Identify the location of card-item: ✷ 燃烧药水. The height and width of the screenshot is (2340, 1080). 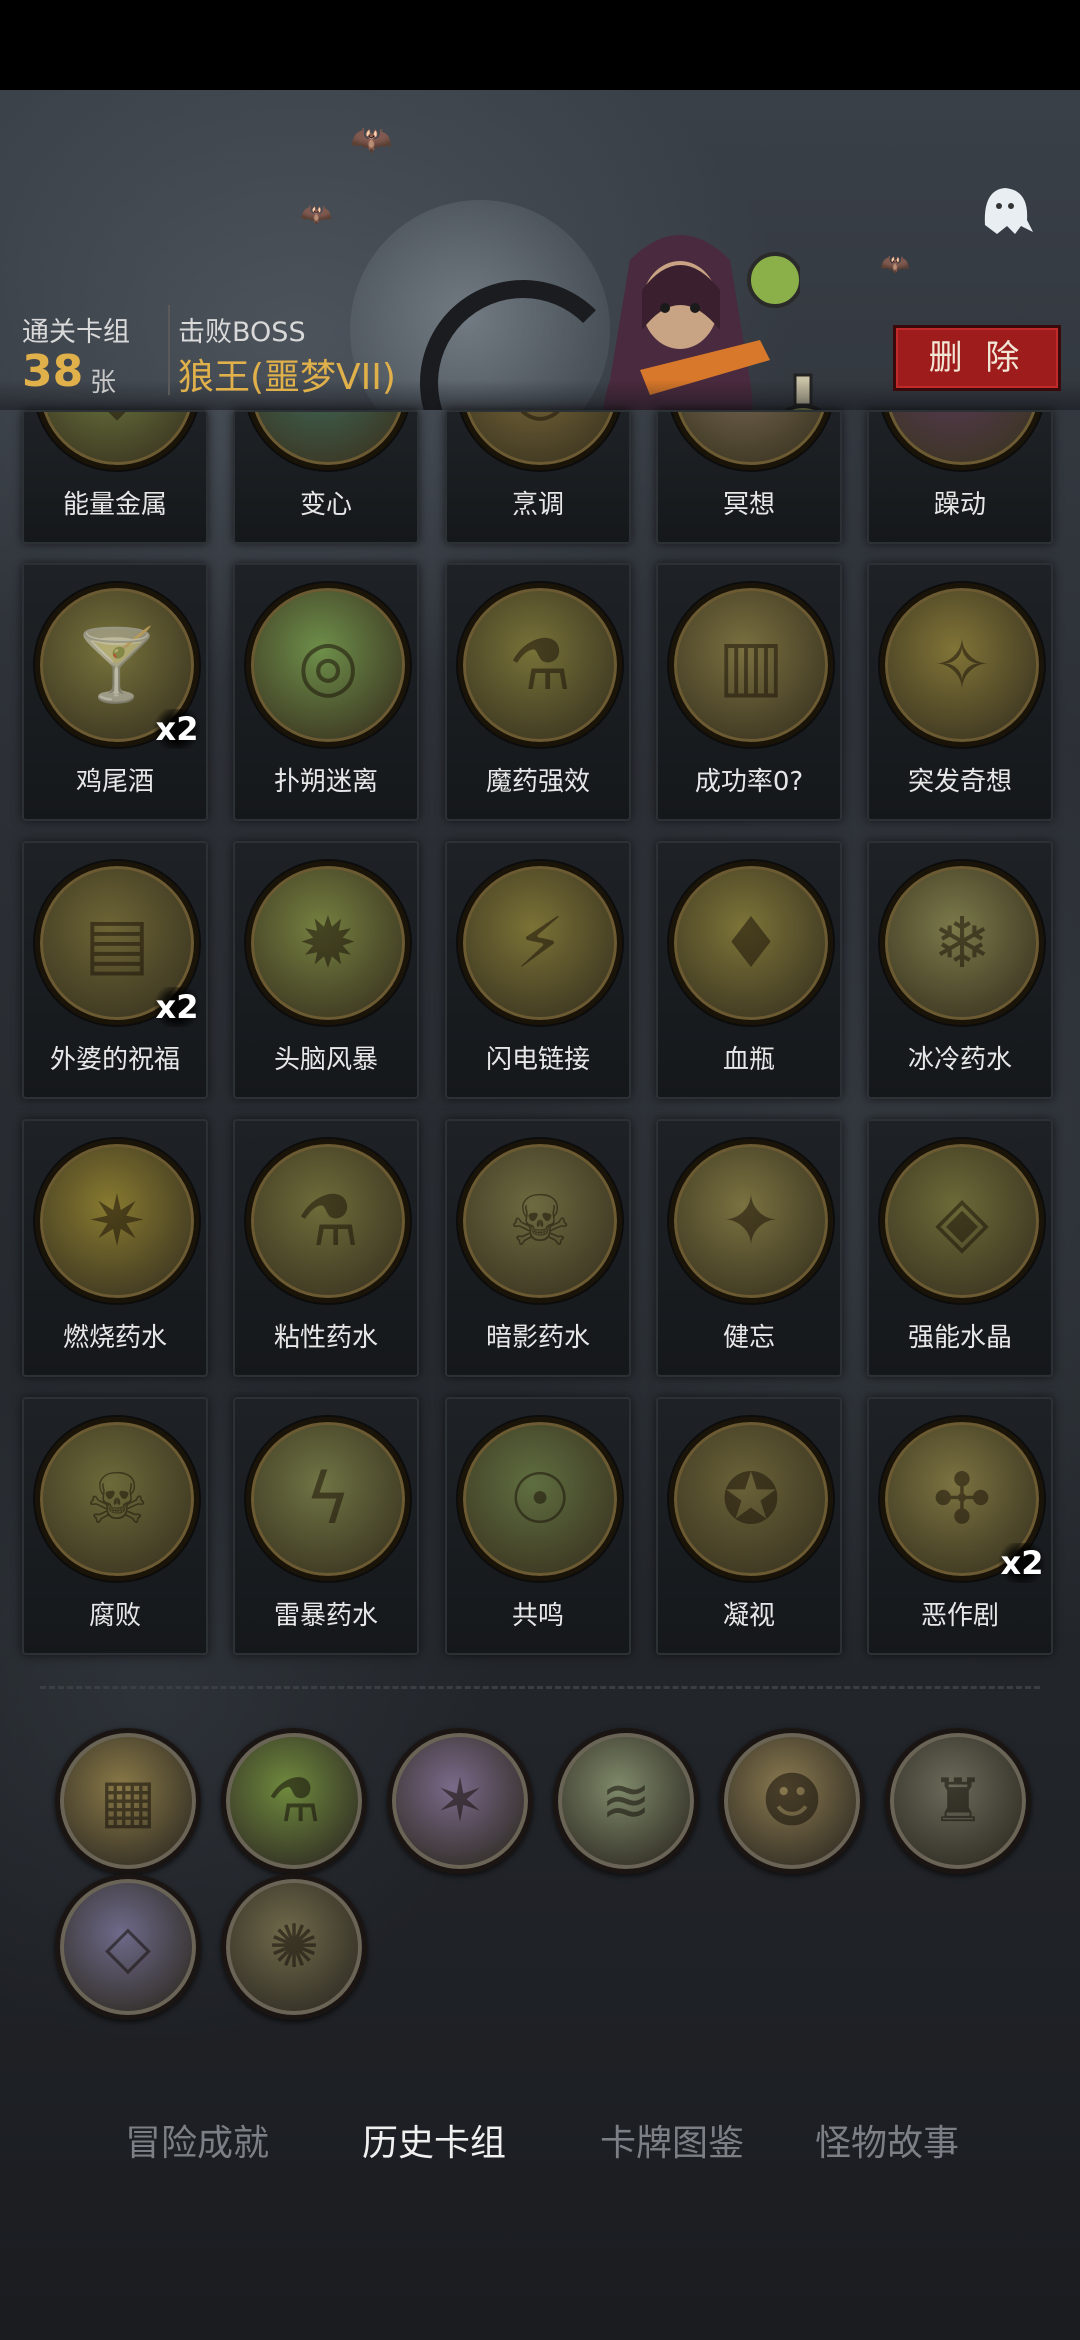
(115, 1248).